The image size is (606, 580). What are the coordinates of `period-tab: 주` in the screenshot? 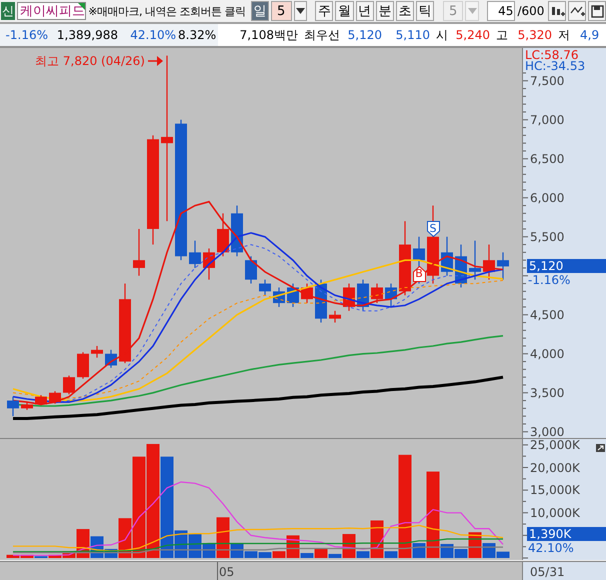 It's located at (324, 11).